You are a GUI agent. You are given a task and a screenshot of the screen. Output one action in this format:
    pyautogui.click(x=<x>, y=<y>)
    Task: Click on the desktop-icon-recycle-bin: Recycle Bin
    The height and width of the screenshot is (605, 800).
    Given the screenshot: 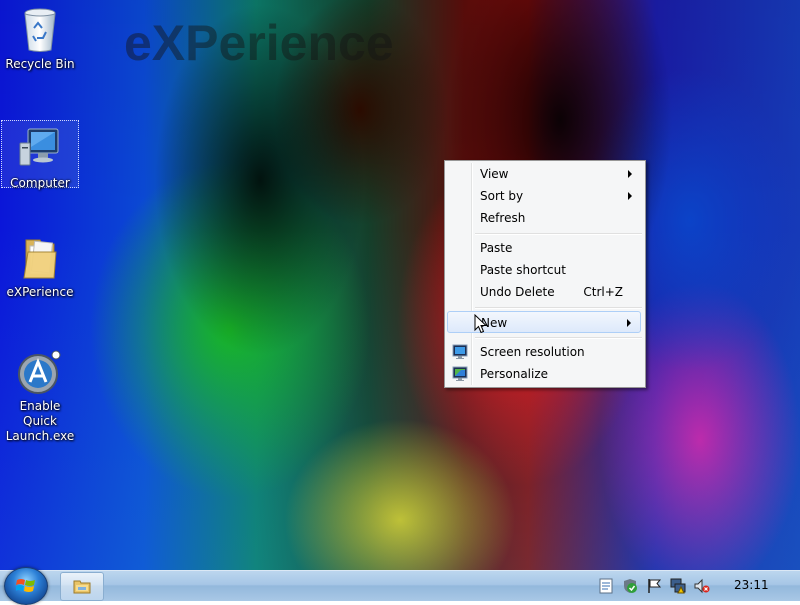 What is the action you would take?
    pyautogui.click(x=40, y=39)
    